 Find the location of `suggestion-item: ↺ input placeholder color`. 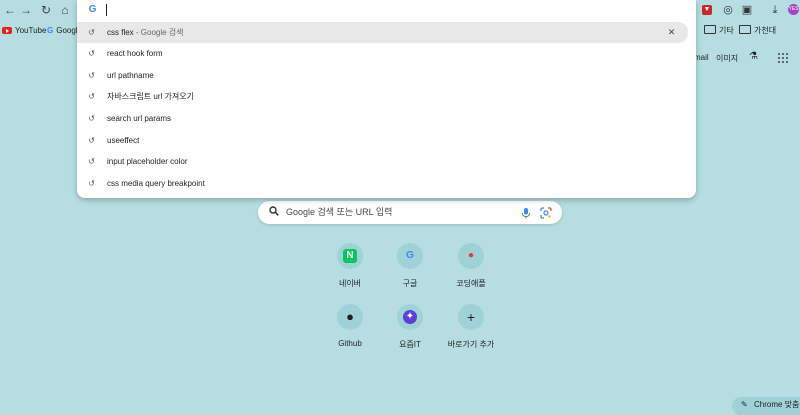

suggestion-item: ↺ input placeholder color is located at coordinates (382, 161).